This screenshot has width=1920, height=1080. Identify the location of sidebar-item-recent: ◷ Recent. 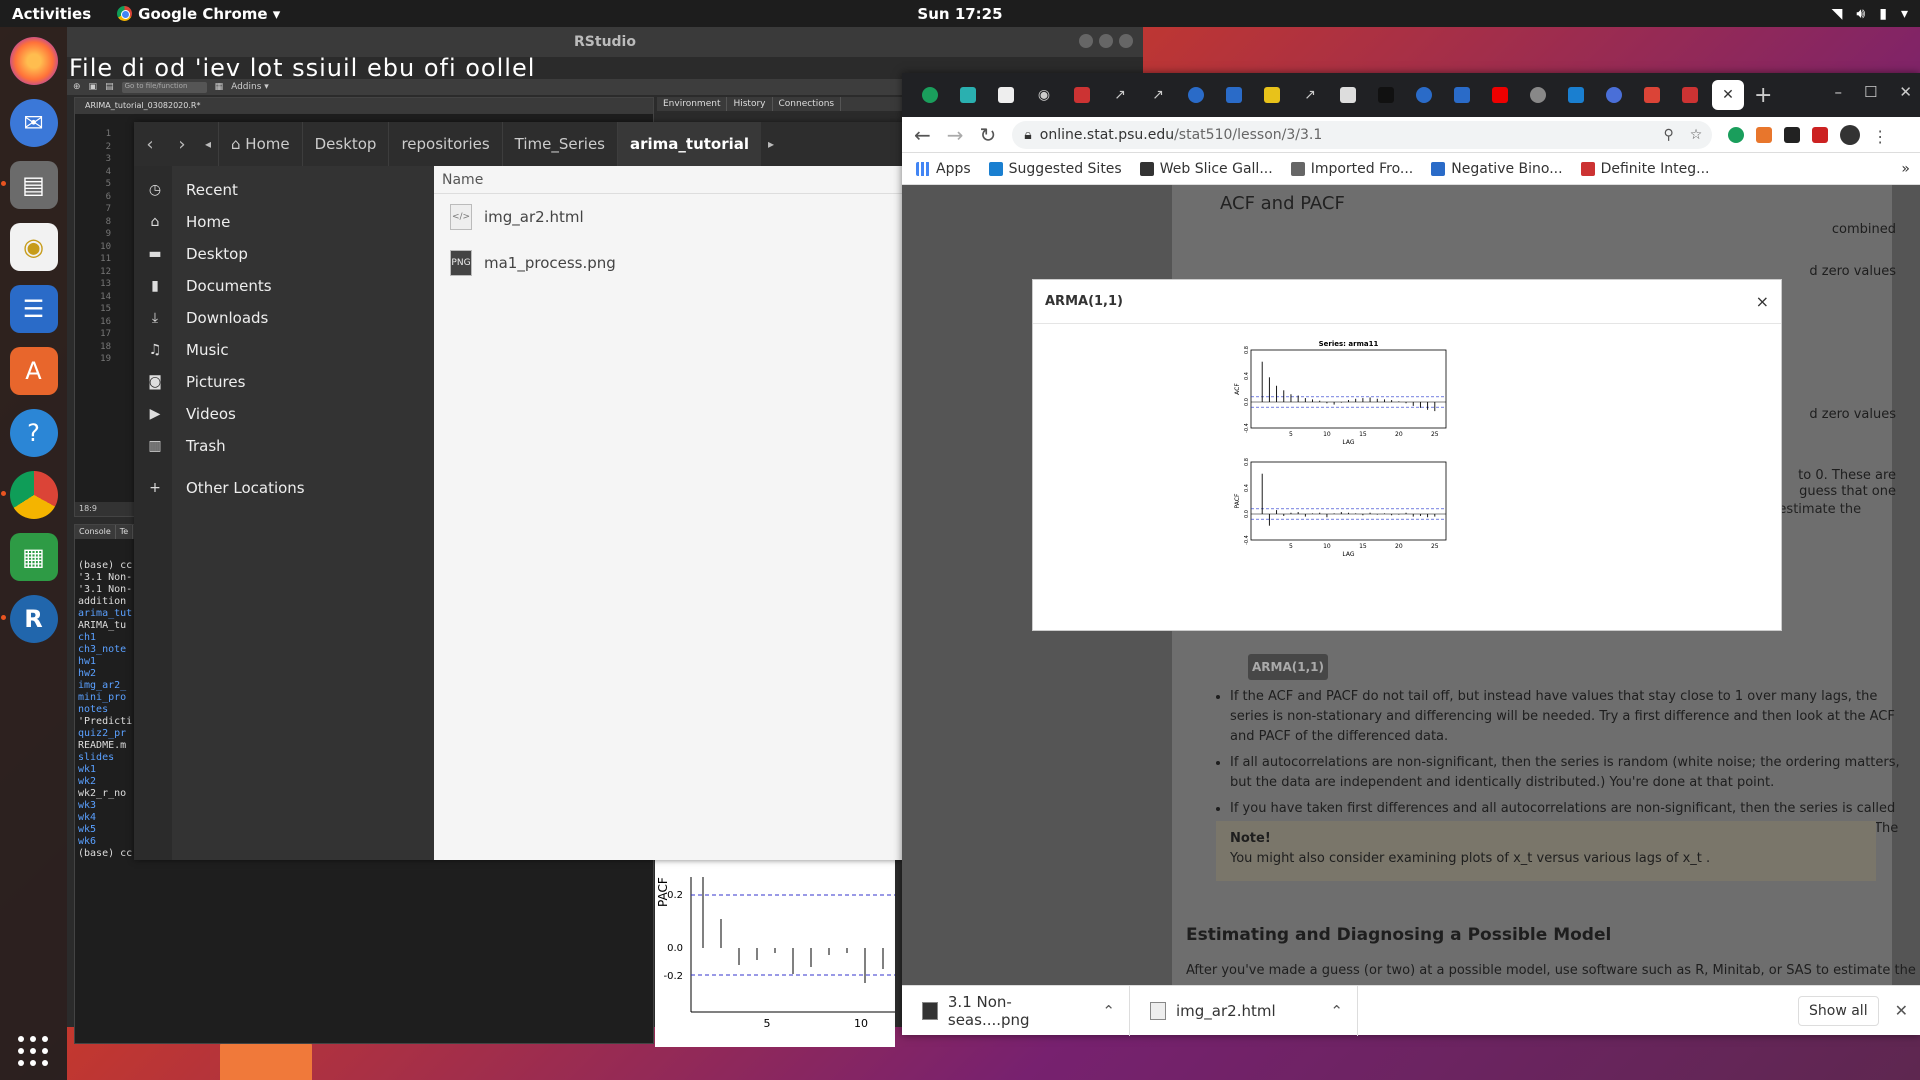
(284, 190).